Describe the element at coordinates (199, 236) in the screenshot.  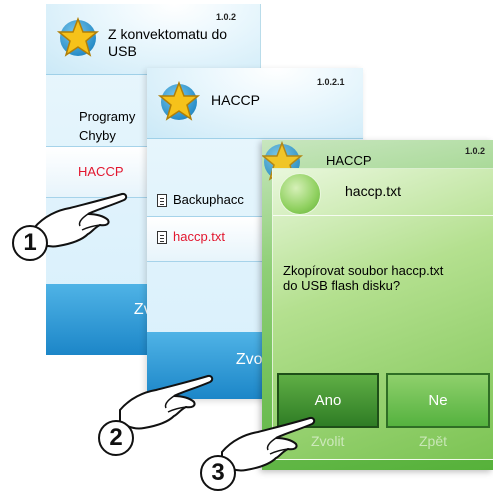
I see `file-item-haccp: haccp.txt` at that location.